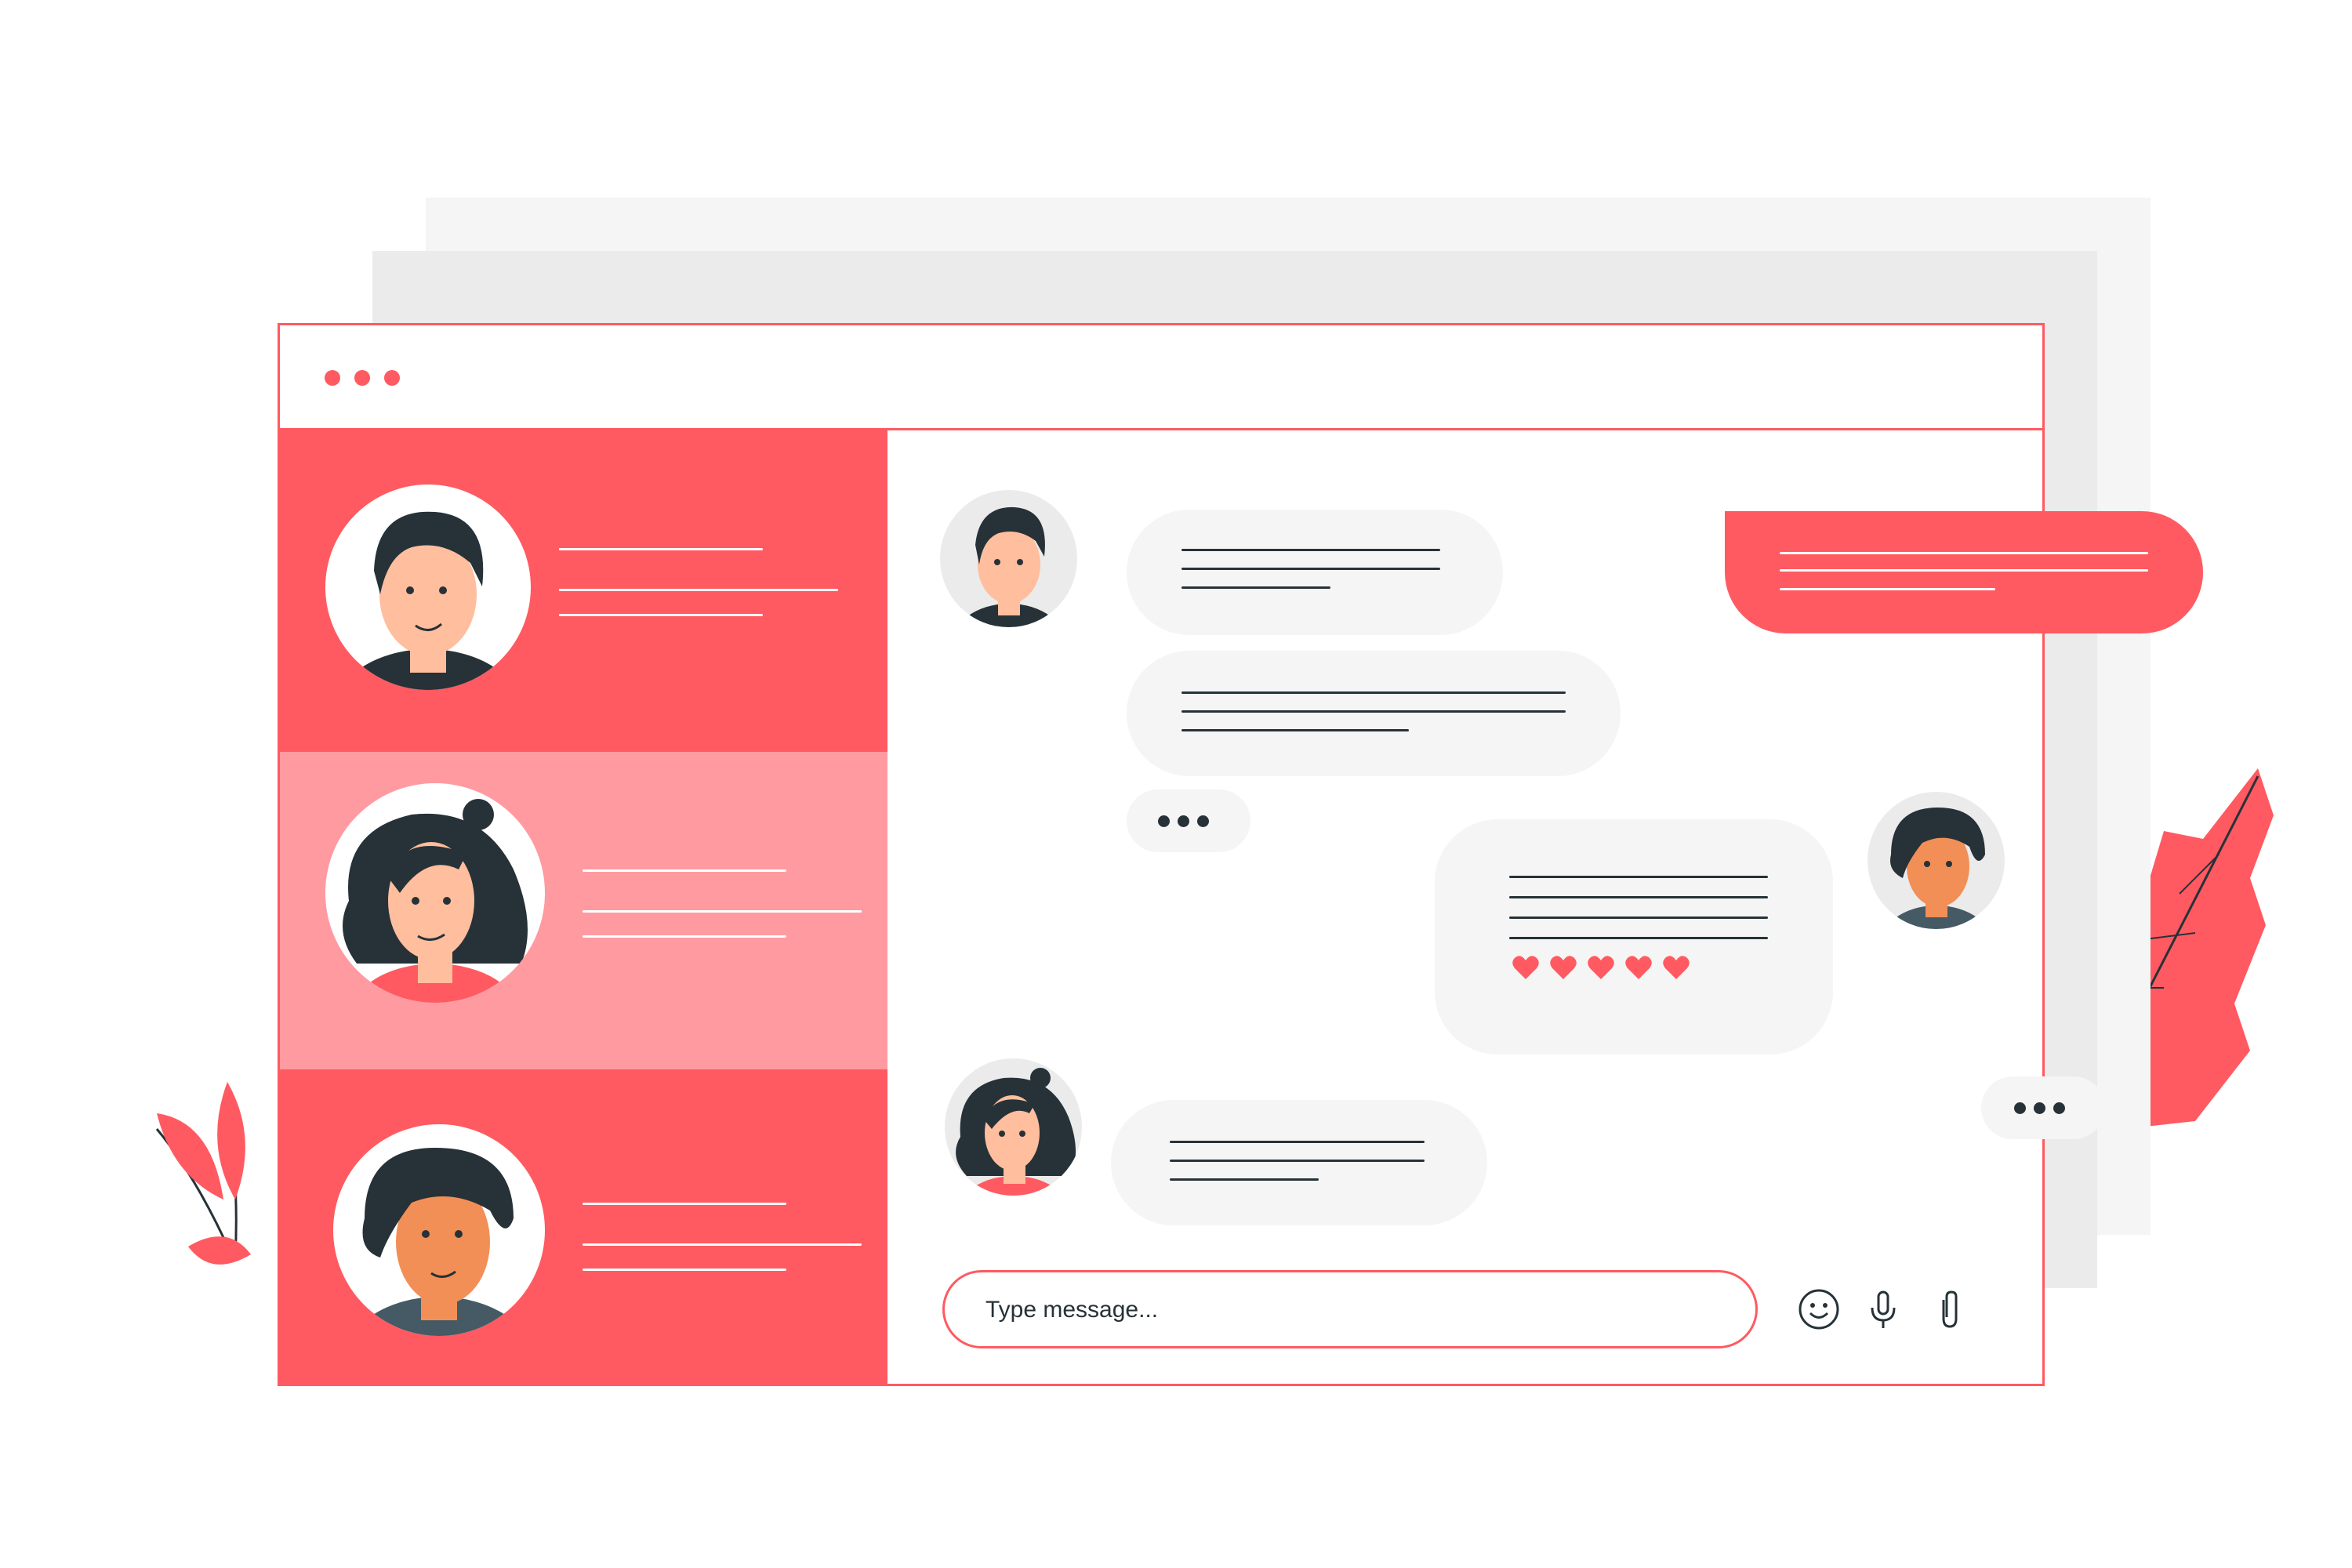 Image resolution: width=2352 pixels, height=1568 pixels. What do you see at coordinates (1819, 1309) in the screenshot?
I see `emoji-icon` at bounding box center [1819, 1309].